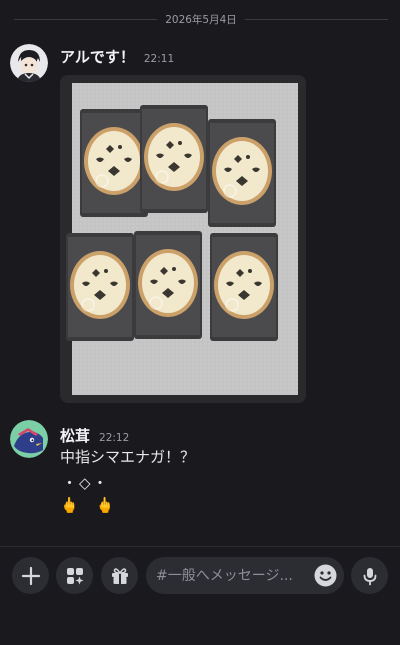 This screenshot has width=400, height=645. What do you see at coordinates (75, 435) in the screenshot?
I see `username: 松茸` at bounding box center [75, 435].